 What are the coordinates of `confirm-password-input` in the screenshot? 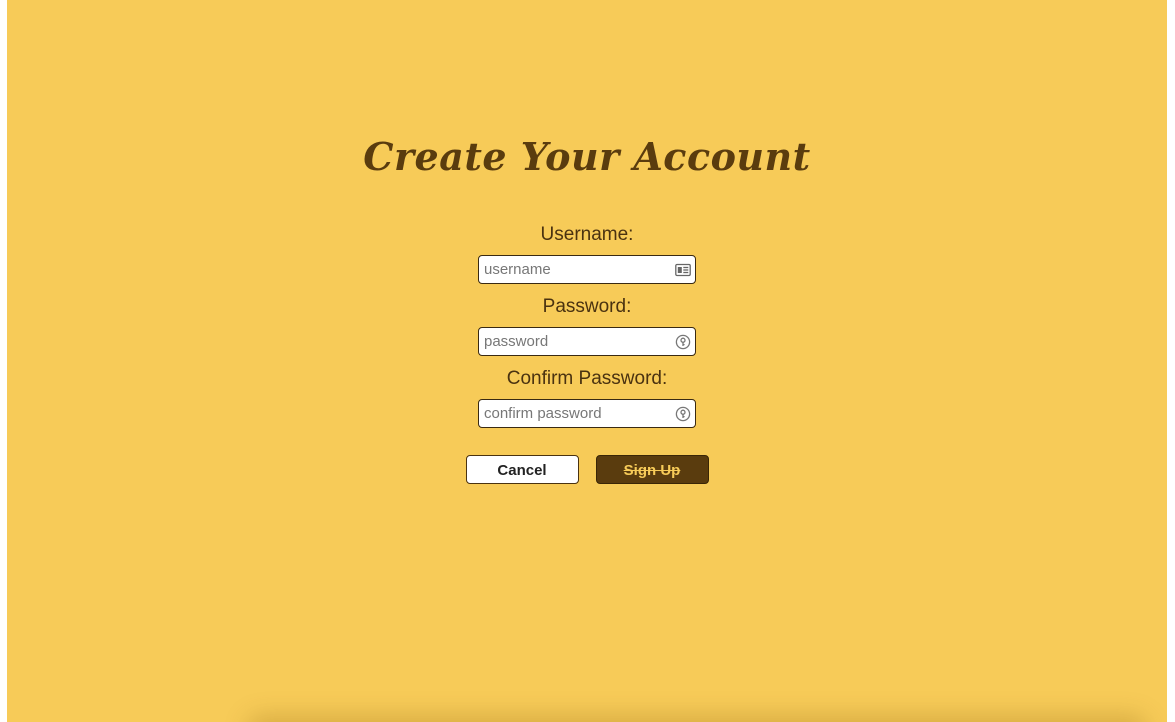 It's located at (574, 413).